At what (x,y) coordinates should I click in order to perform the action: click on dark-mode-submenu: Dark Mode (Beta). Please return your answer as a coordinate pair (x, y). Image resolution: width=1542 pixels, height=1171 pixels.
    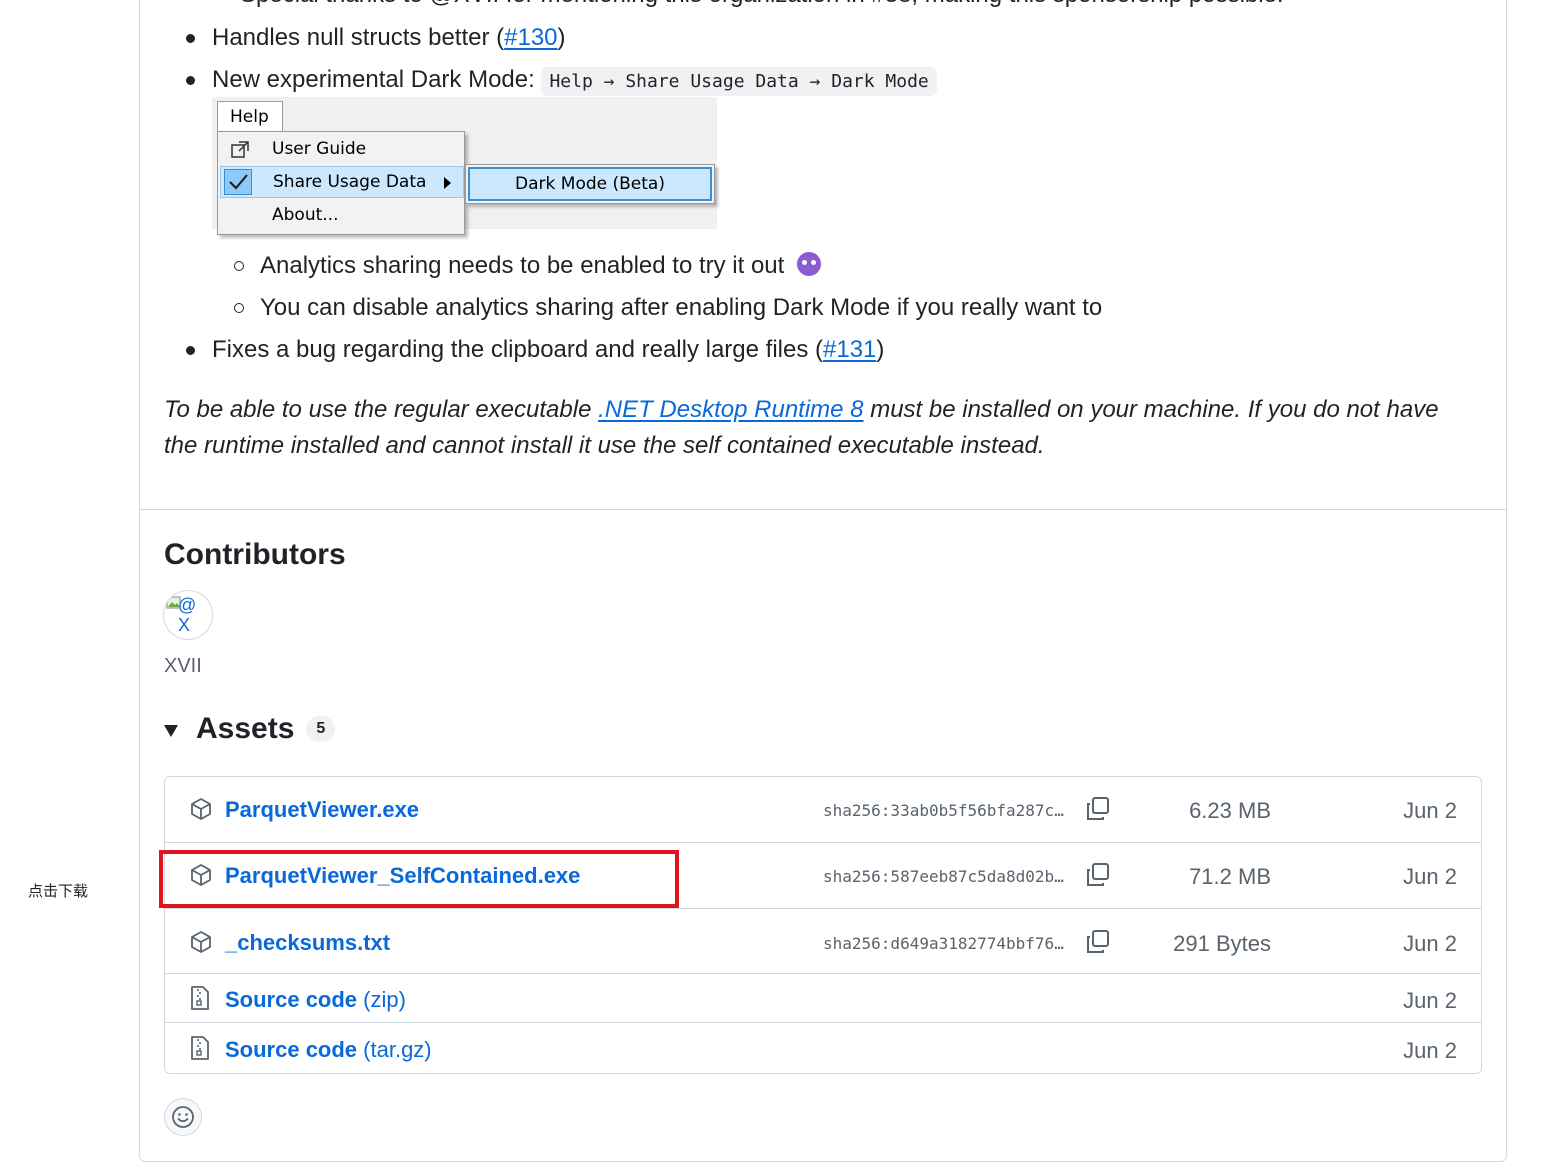
    Looking at the image, I should click on (590, 184).